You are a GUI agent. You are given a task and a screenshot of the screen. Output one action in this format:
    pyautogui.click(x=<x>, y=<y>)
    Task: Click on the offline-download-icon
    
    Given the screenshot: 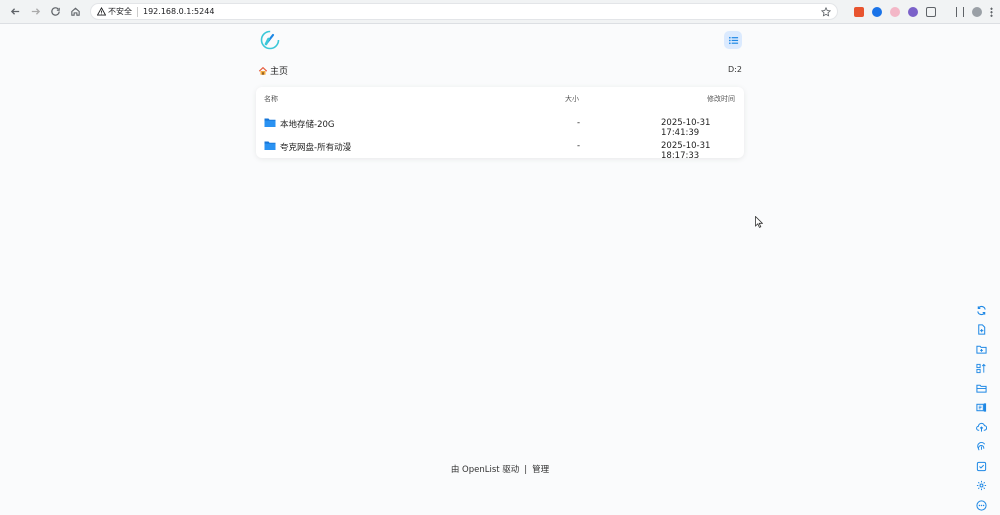 What is the action you would take?
    pyautogui.click(x=980, y=407)
    